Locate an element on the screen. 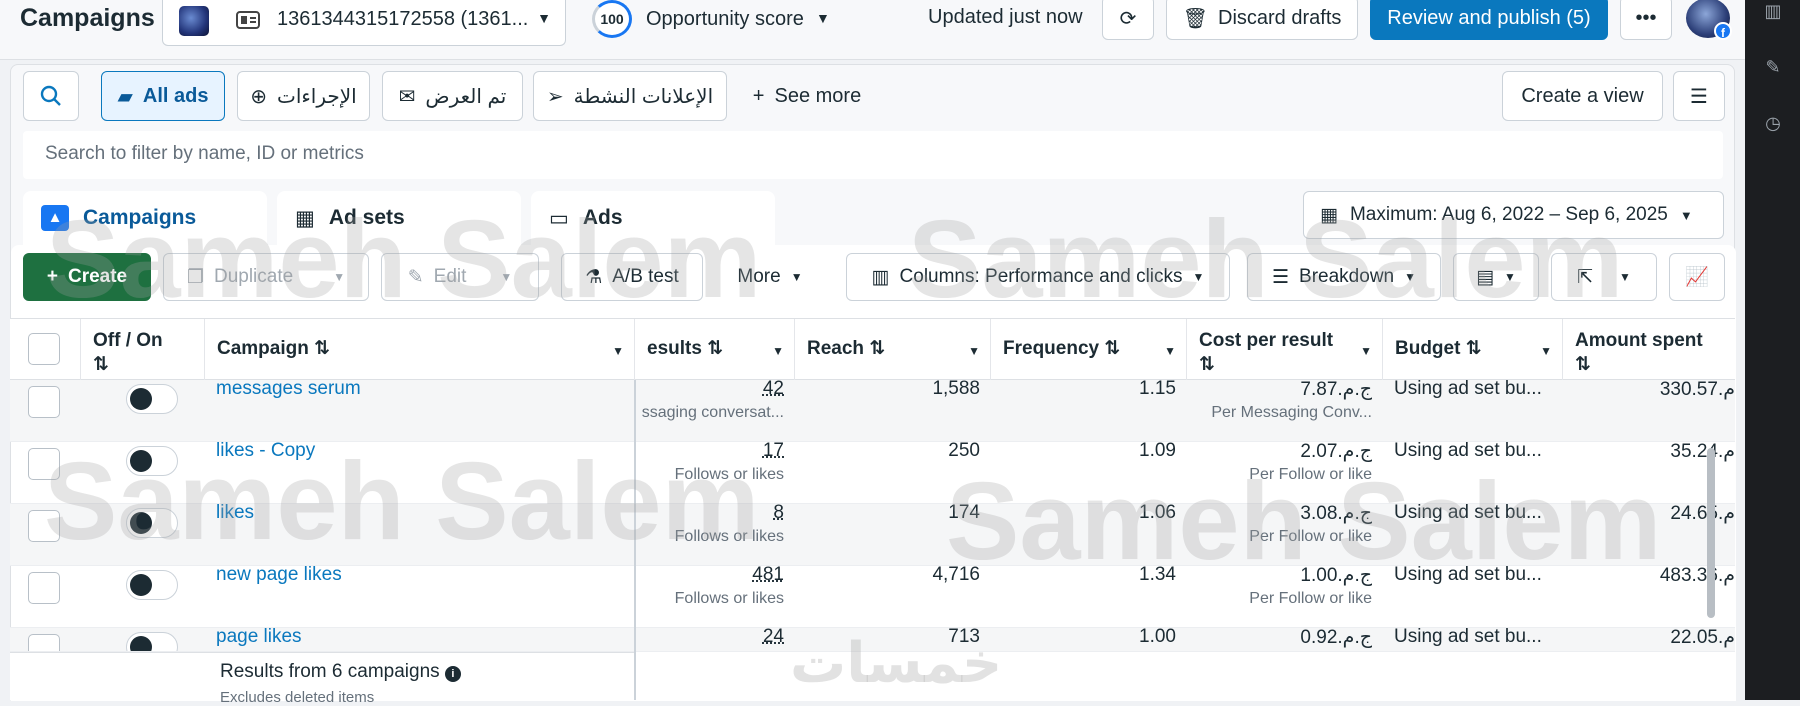 The image size is (1800, 706). filter-delivered: ✉ تم العرض is located at coordinates (452, 96).